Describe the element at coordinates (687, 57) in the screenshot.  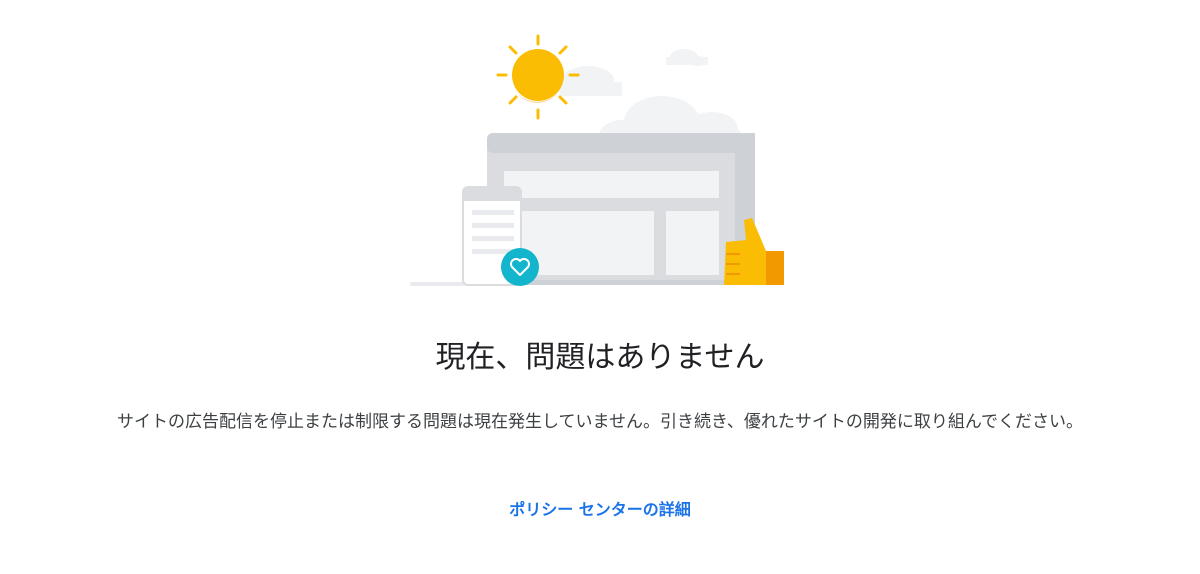
I see `cloud-icon` at that location.